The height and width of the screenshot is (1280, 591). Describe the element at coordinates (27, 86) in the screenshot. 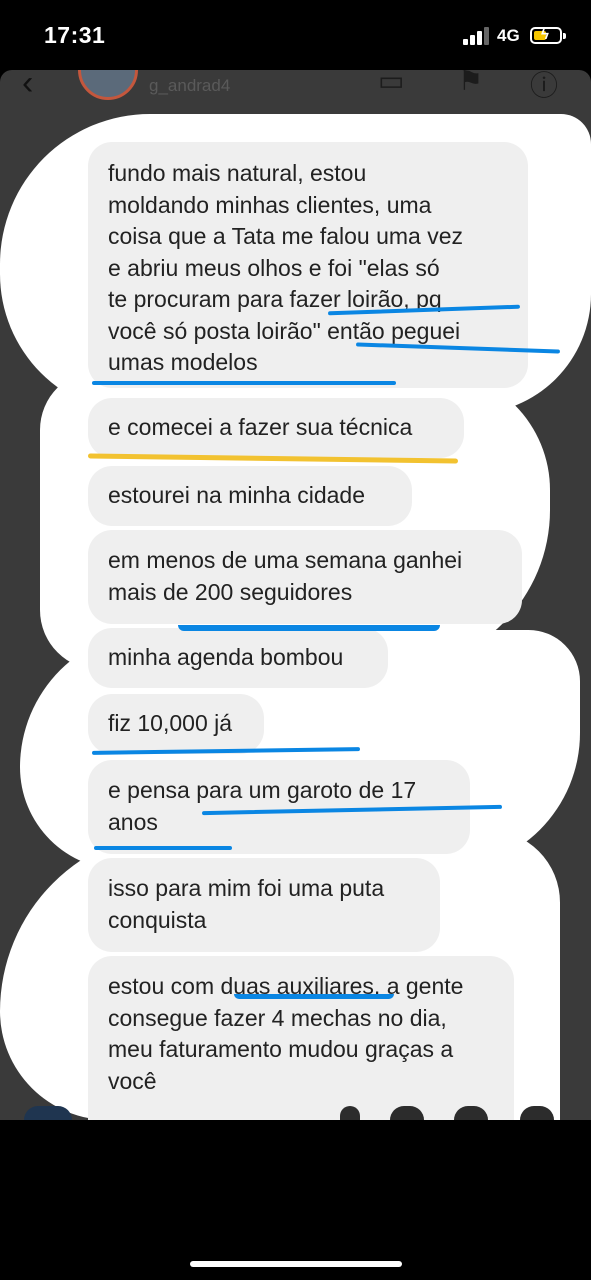

I see `back-icon: ‹` at that location.